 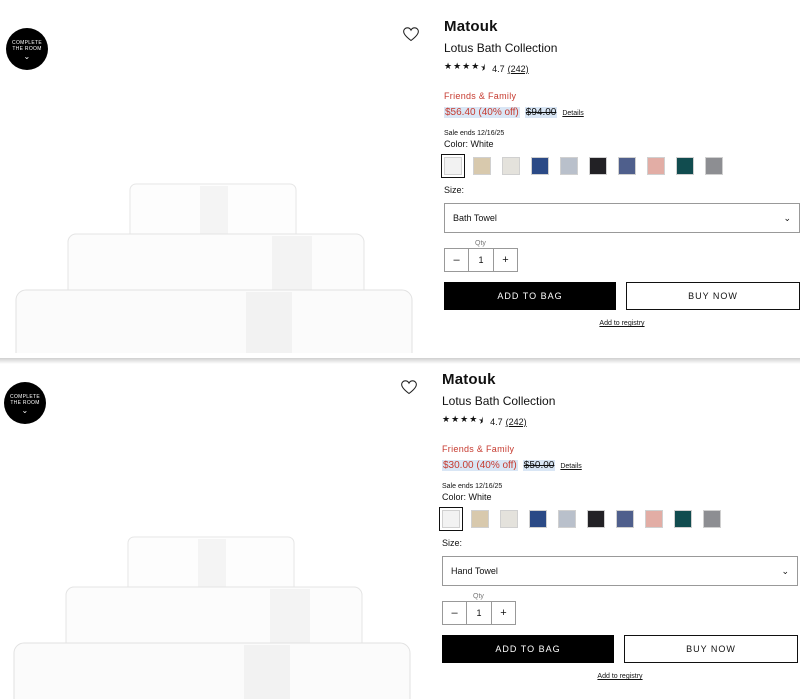 I want to click on price-row: $56.40 (40% off) $94.00 Details, so click(x=622, y=112).